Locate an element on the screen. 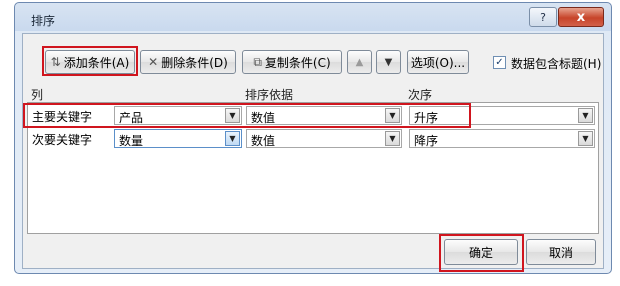 The height and width of the screenshot is (286, 620). ok-button: 确定 is located at coordinates (481, 252).